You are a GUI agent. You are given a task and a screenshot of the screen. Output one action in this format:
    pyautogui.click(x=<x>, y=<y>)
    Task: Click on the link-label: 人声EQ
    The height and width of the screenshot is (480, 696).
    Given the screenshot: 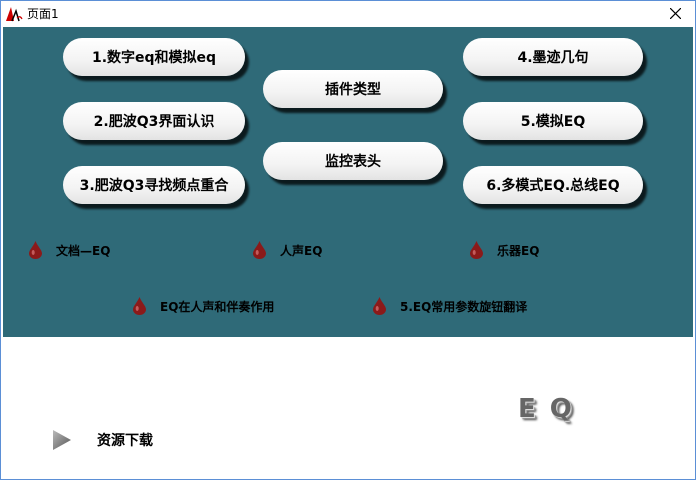 What is the action you would take?
    pyautogui.click(x=301, y=250)
    